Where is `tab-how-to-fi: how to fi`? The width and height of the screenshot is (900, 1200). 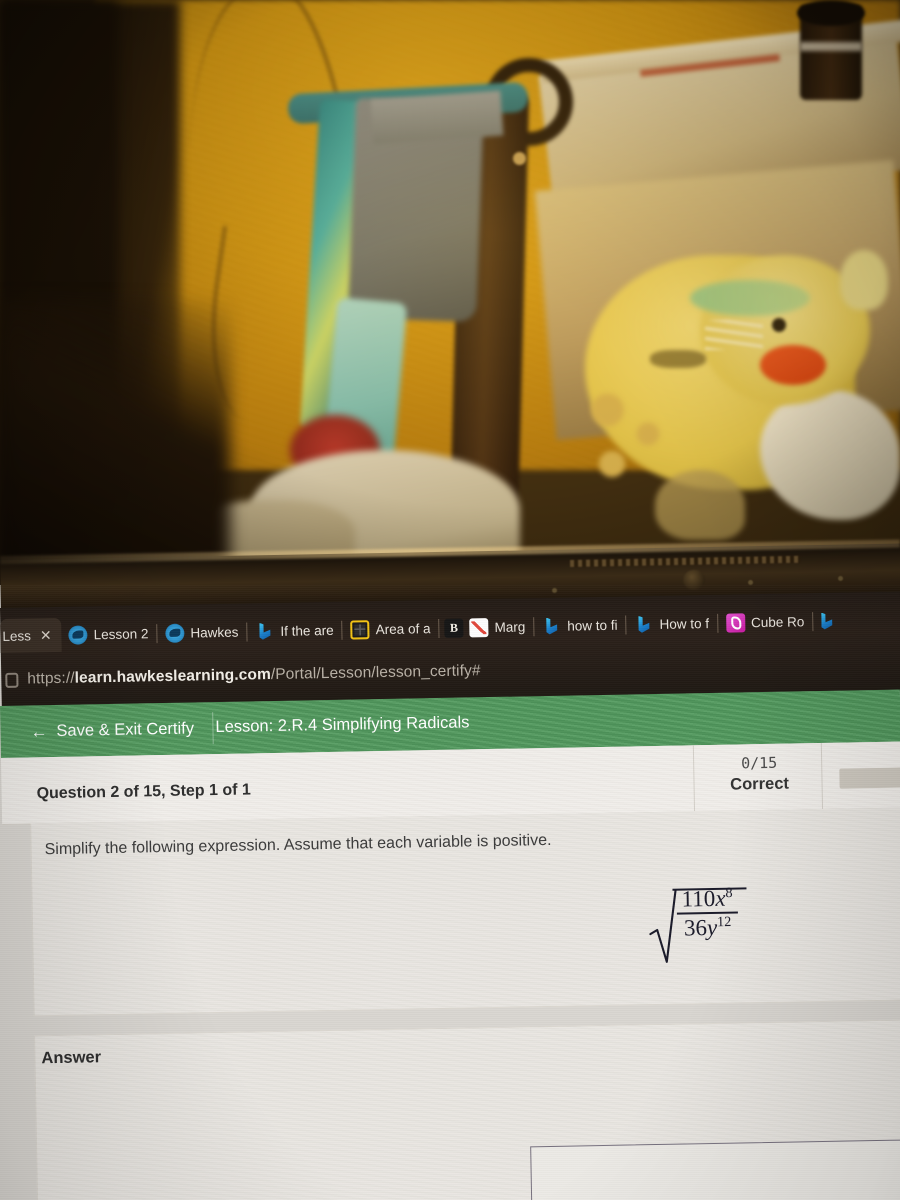
tab-how-to-fi: how to fi is located at coordinates (580, 626).